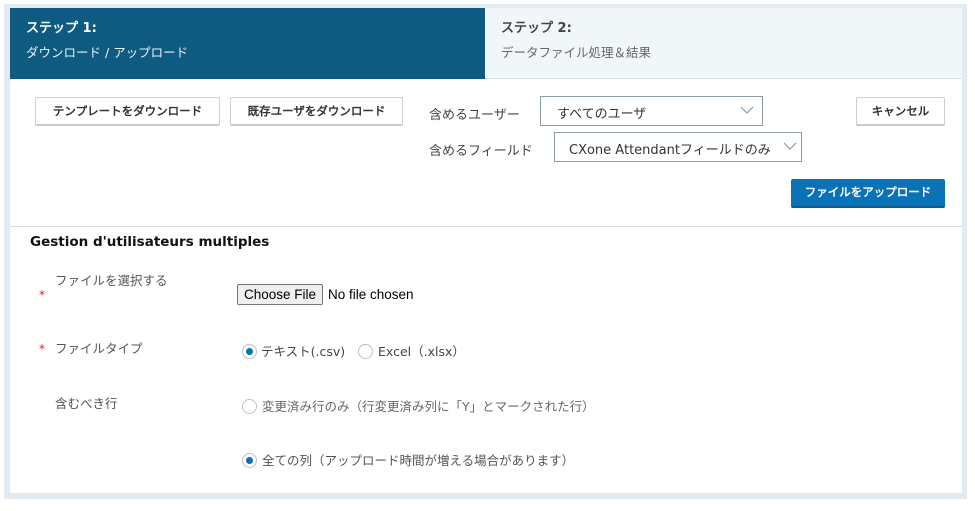 The width and height of the screenshot is (975, 511). Describe the element at coordinates (371, 294) in the screenshot. I see `file-status-text: No file chosen` at that location.